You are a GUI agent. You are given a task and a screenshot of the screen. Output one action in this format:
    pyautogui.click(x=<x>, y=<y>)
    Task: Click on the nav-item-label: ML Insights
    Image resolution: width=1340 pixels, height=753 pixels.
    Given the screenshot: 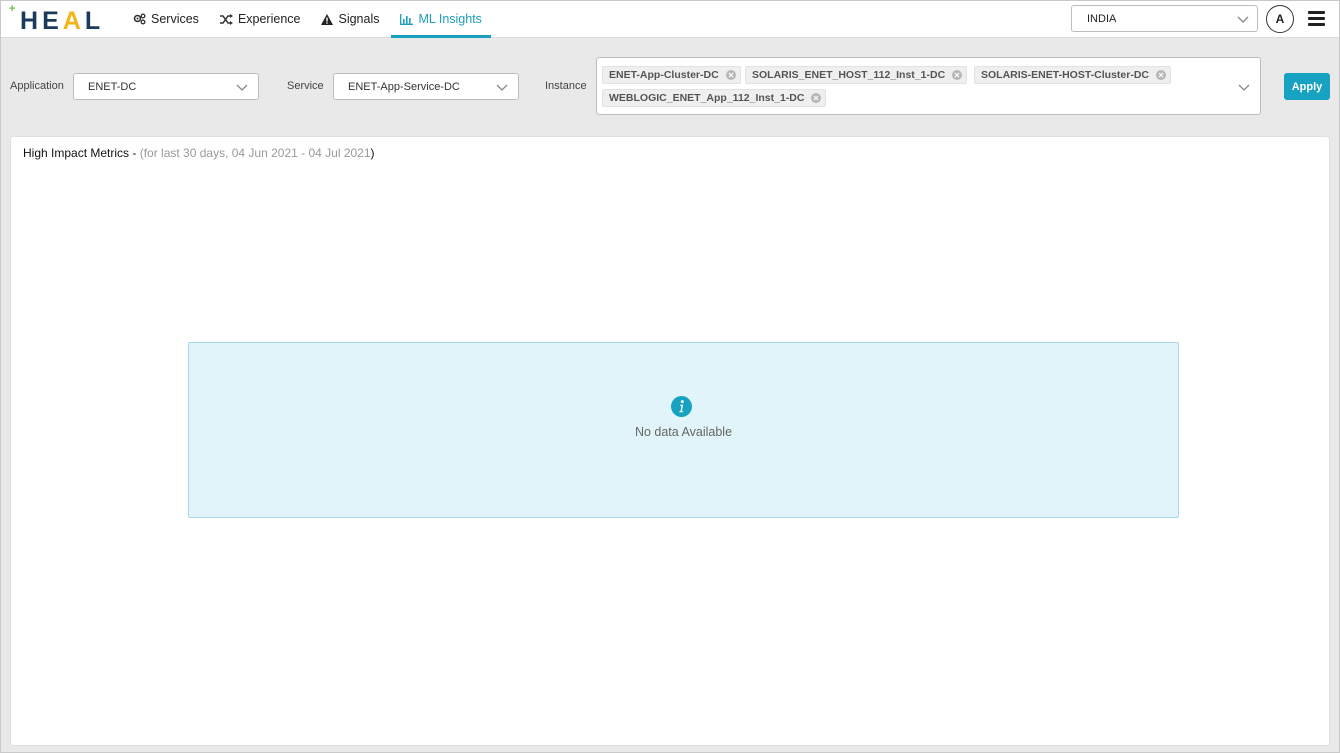 What is the action you would take?
    pyautogui.click(x=450, y=19)
    